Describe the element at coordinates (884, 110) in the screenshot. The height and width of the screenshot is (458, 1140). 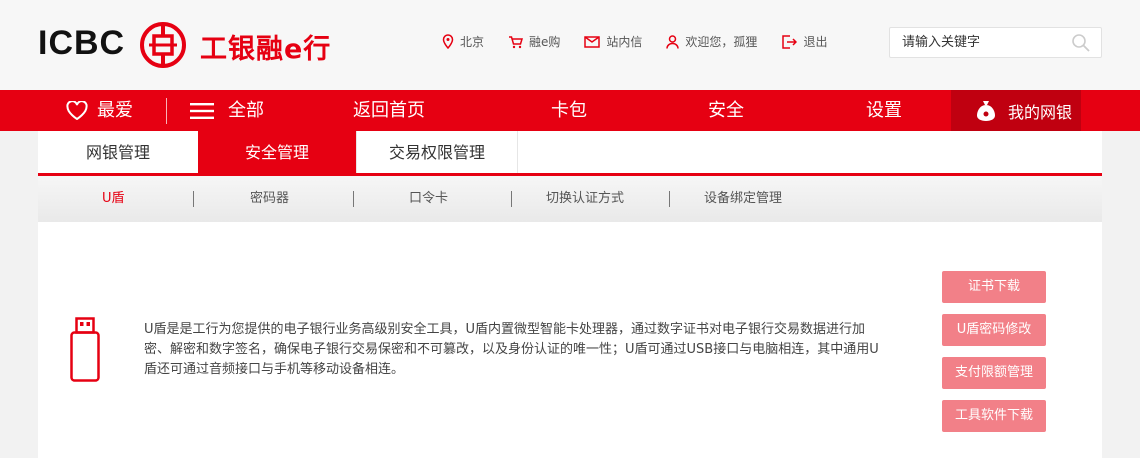
I see `nav-settings: 设置` at that location.